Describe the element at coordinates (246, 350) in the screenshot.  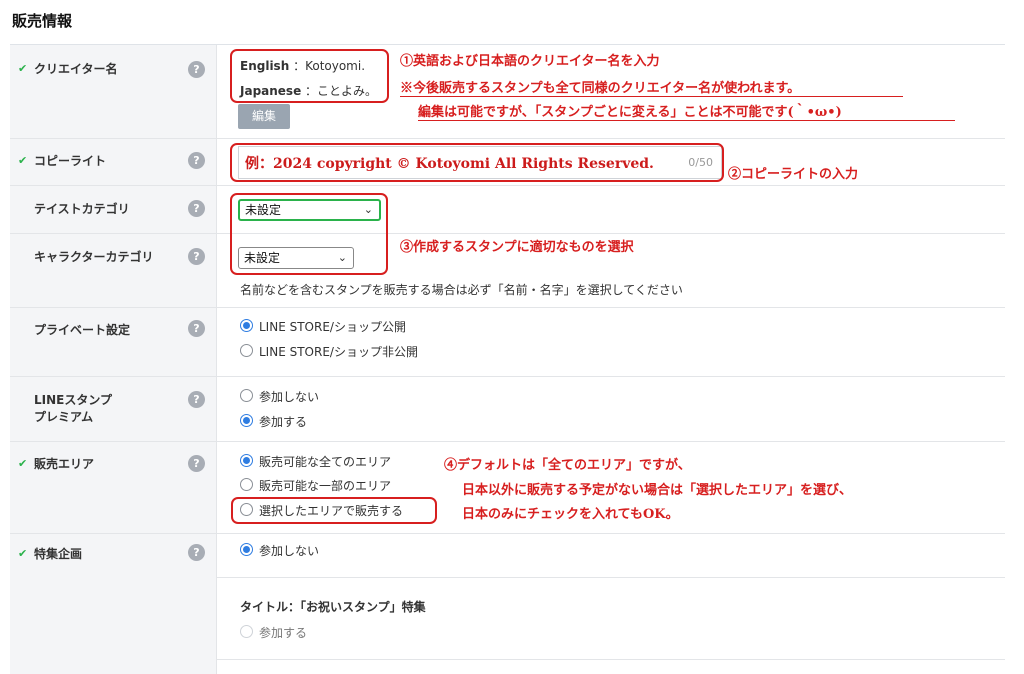
I see `radio-private` at that location.